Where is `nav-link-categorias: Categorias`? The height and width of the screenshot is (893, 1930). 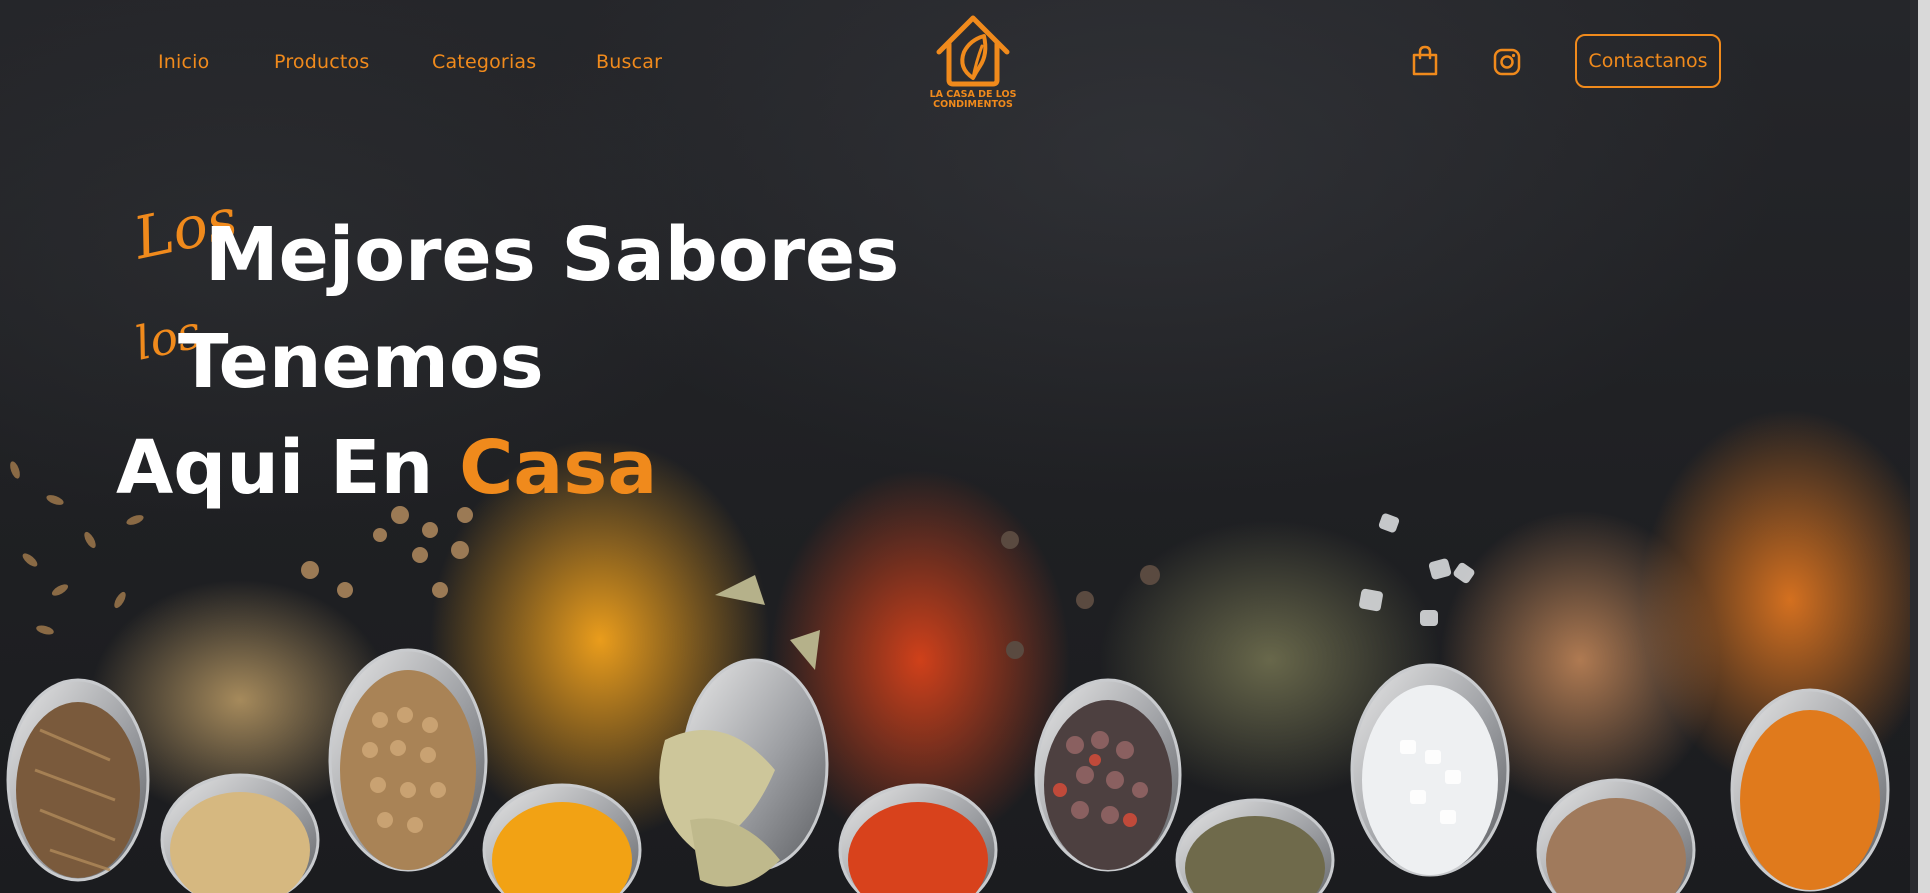 nav-link-categorias: Categorias is located at coordinates (484, 62).